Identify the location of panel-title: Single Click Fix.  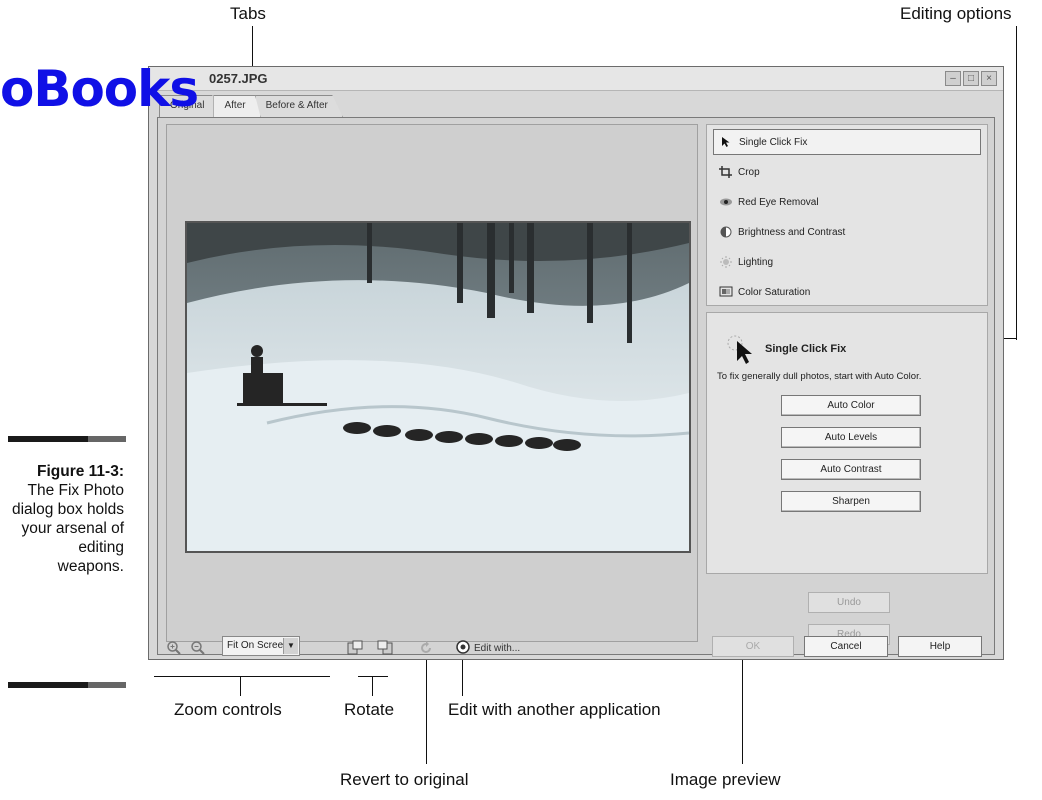
(806, 349).